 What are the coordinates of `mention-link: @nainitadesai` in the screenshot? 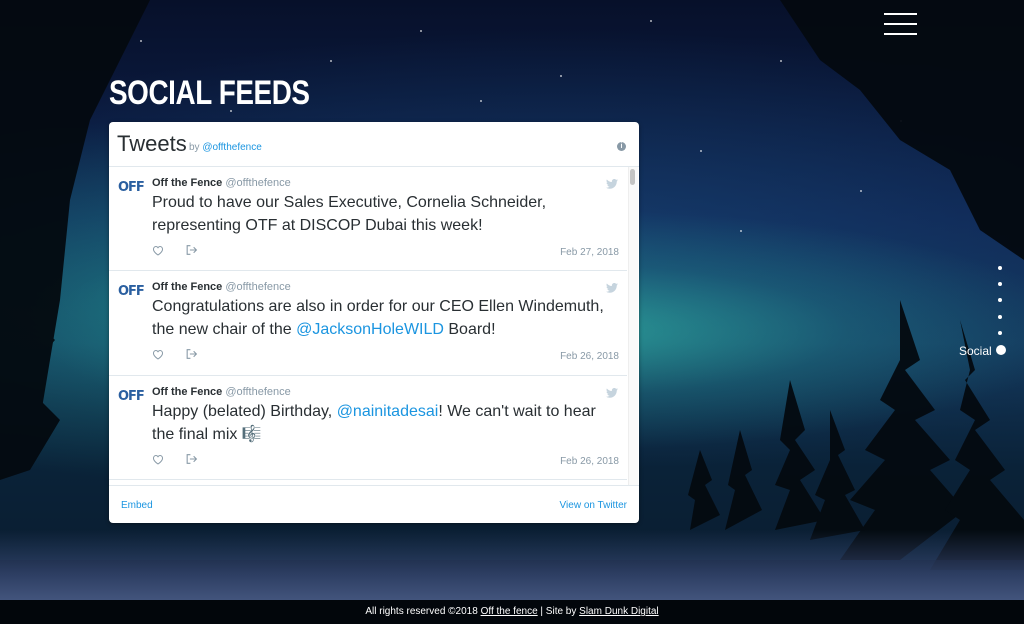 It's located at (388, 411).